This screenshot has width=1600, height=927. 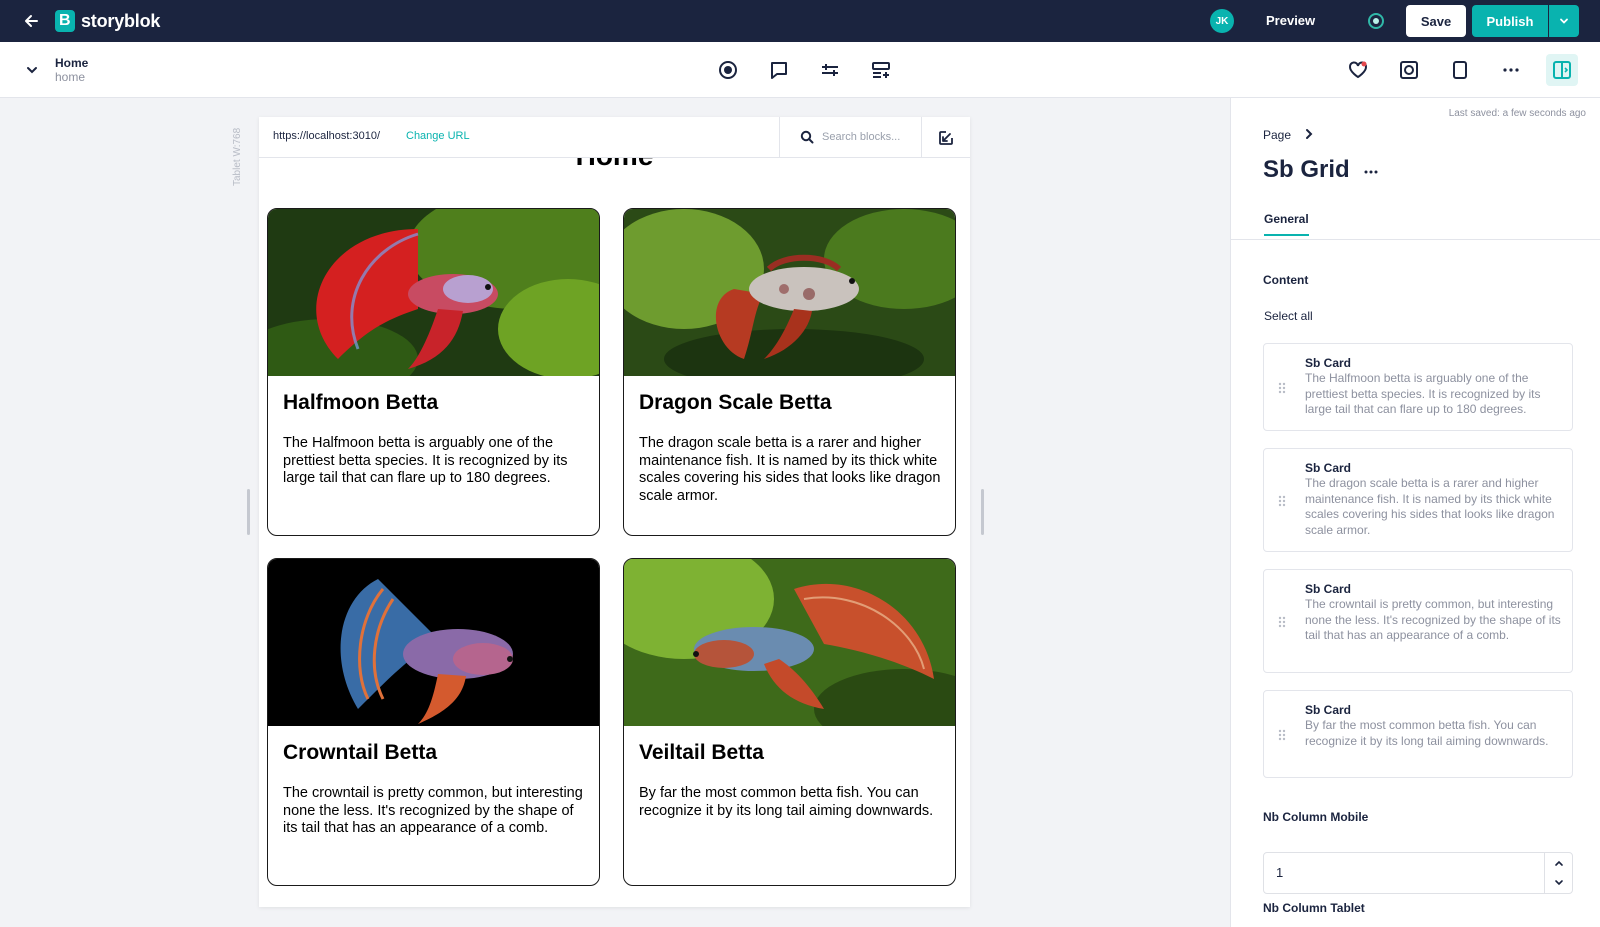 What do you see at coordinates (433, 292) in the screenshot?
I see `halfmoon-betta-image` at bounding box center [433, 292].